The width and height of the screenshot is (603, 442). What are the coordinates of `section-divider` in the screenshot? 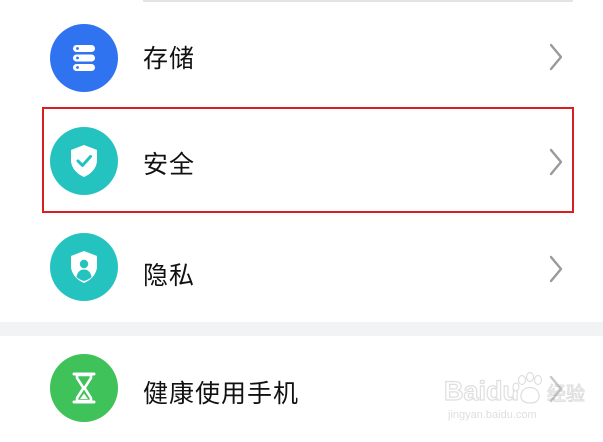 It's located at (301, 329).